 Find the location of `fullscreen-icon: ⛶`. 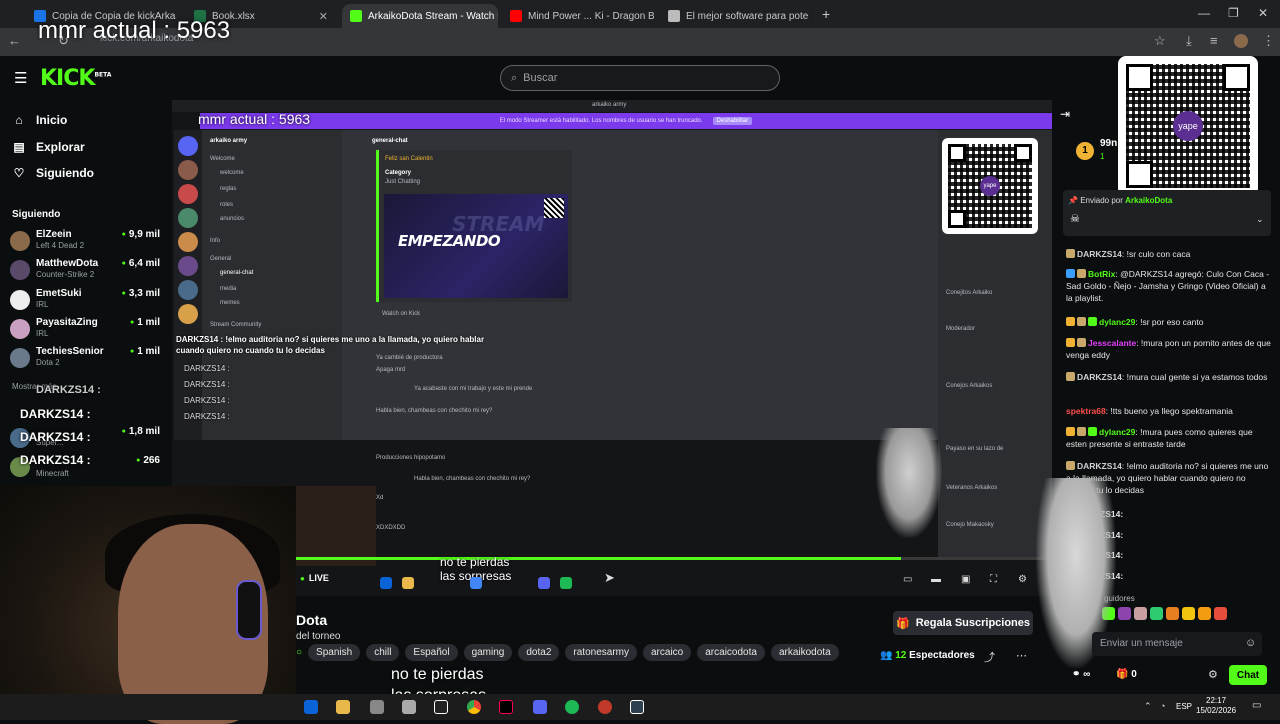

fullscreen-icon: ⛶ is located at coordinates (993, 579).